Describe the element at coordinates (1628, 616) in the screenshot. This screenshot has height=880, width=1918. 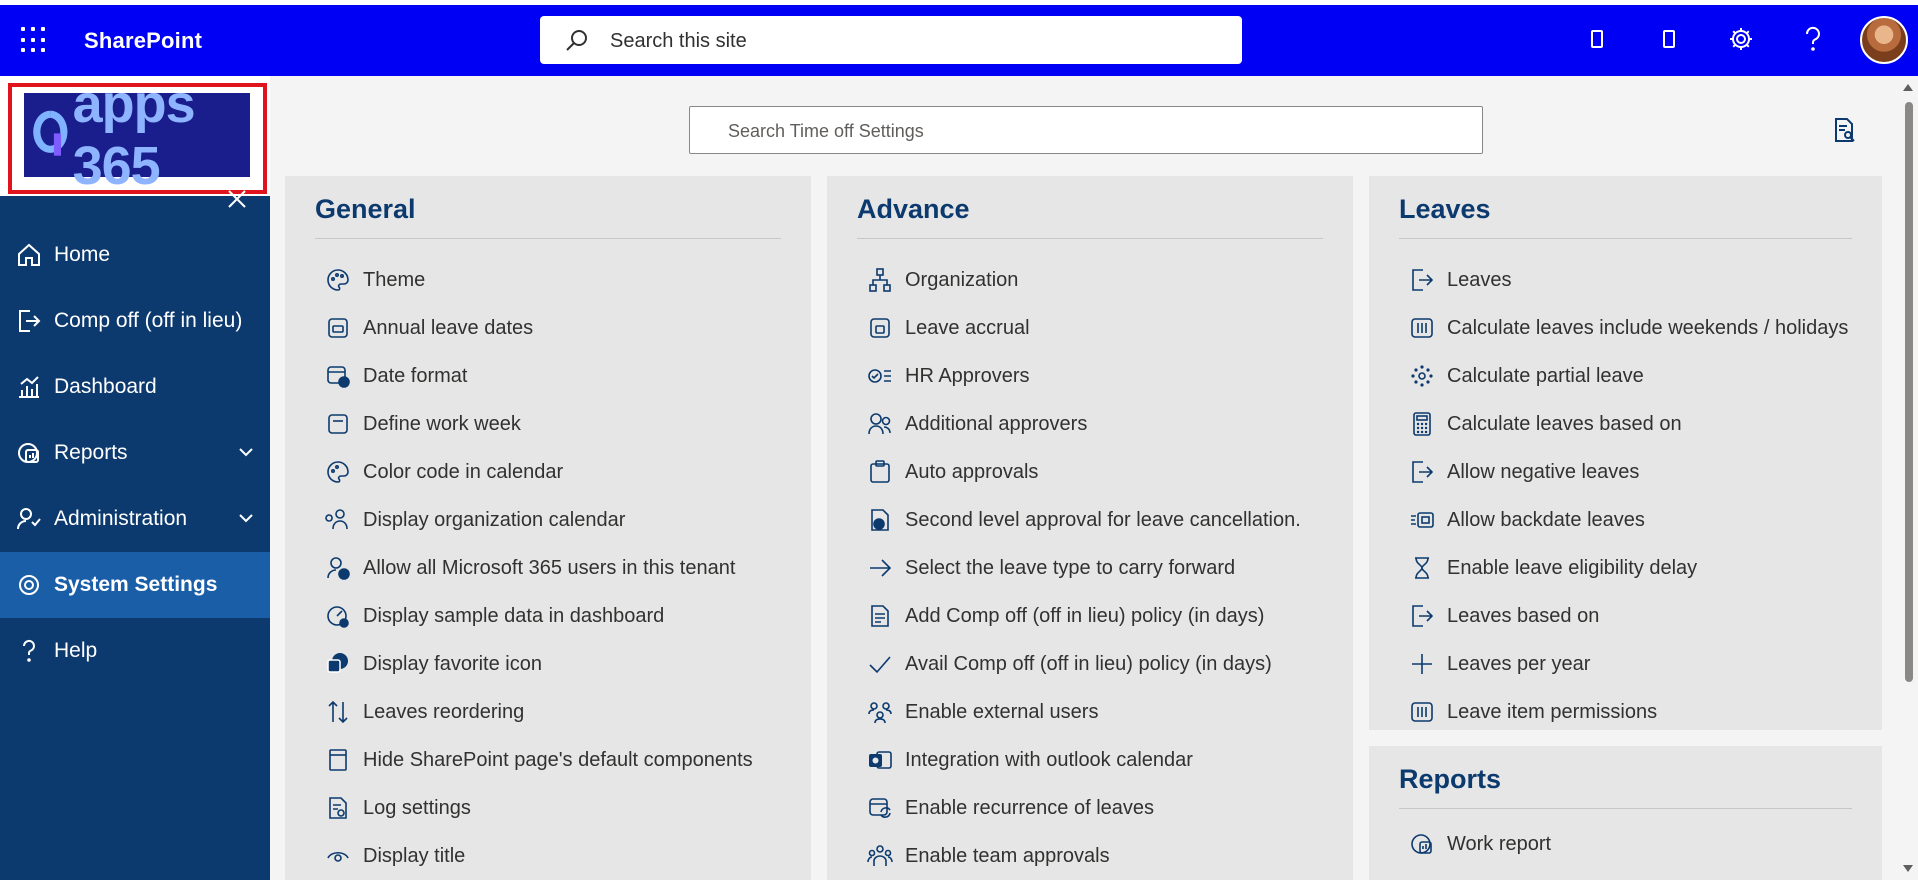
I see `setting-leaves-based-on: Leaves based on` at that location.